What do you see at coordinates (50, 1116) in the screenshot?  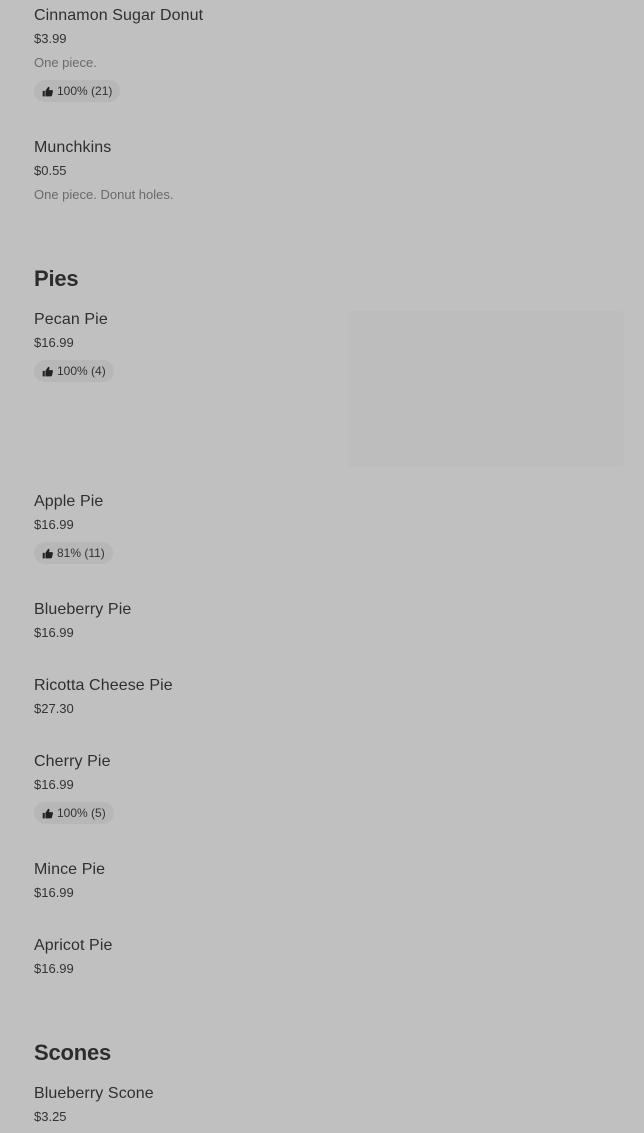 I see `item-price: $3.25` at bounding box center [50, 1116].